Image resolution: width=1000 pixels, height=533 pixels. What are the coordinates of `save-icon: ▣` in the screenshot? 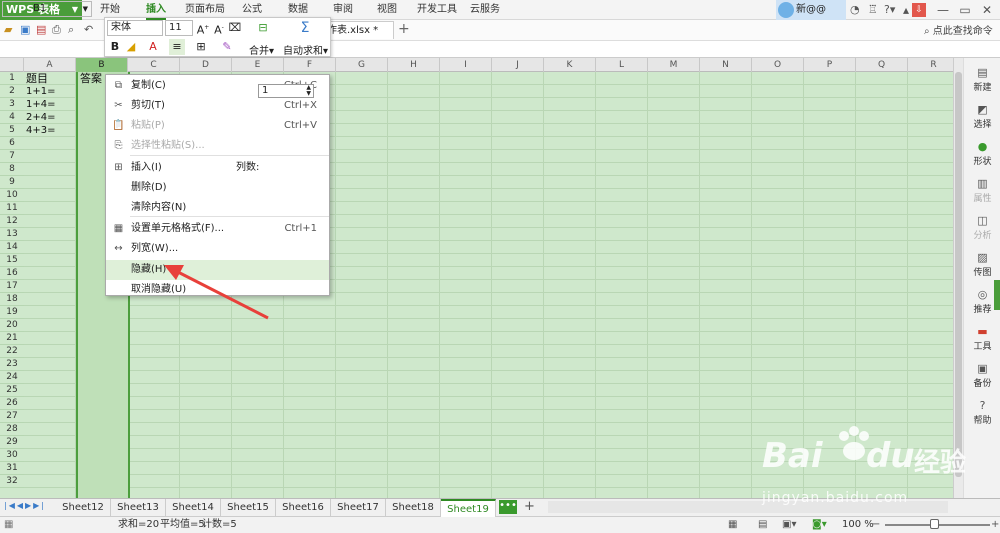 It's located at (25, 29).